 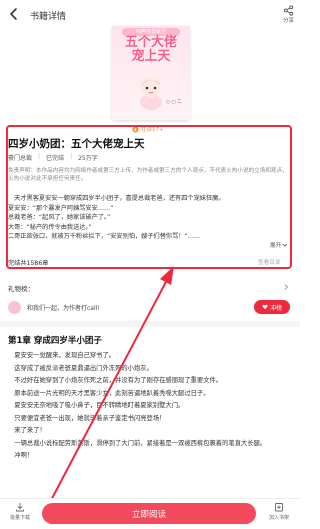 What do you see at coordinates (80, 368) in the screenshot?
I see `chapter-paragraph: 这穿成了被反派老爸夏鼎逼出门外冻死的小炮灰。` at bounding box center [80, 368].